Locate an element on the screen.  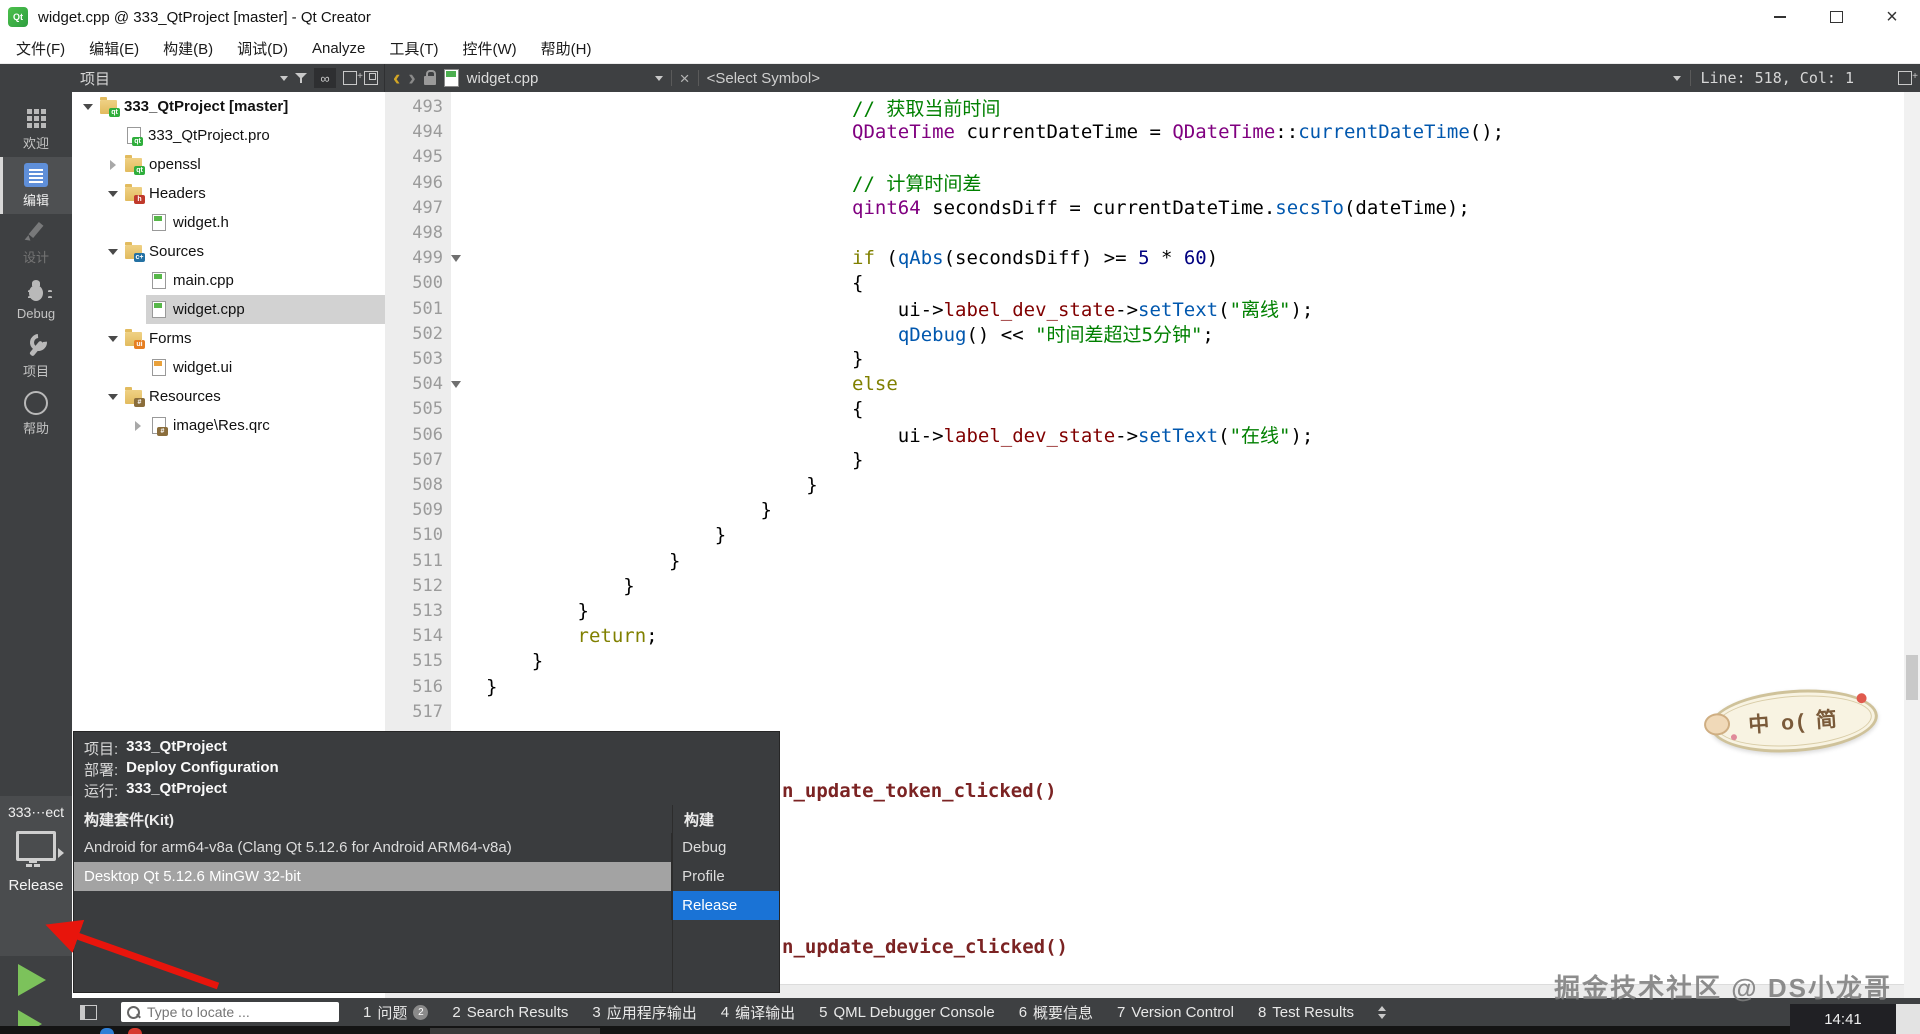
close-pane-icon is located at coordinates (371, 78).